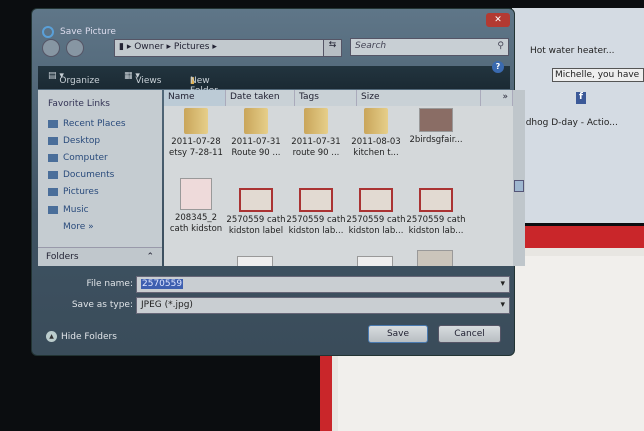 The width and height of the screenshot is (644, 431). Describe the element at coordinates (142, 78) in the screenshot. I see `views-button: ▦ Views ▾` at that location.